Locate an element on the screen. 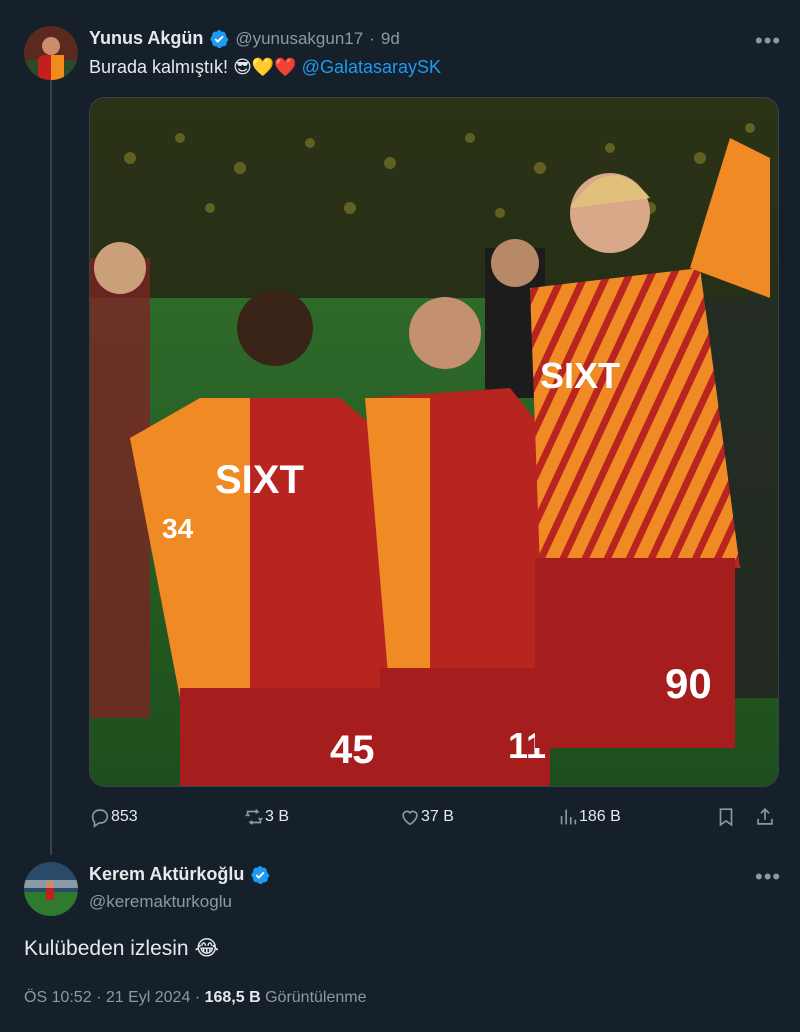 This screenshot has height=1032, width=800. sponsor-logo-2: SIXT is located at coordinates (580, 375).